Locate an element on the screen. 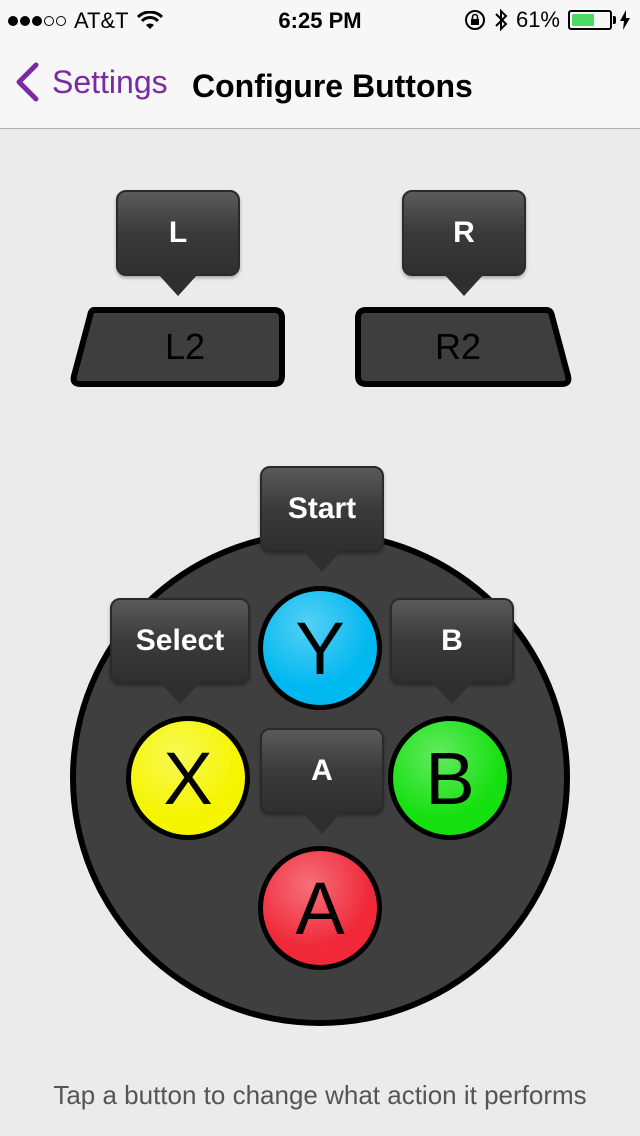 This screenshot has width=640, height=1136. x-button: X is located at coordinates (188, 778).